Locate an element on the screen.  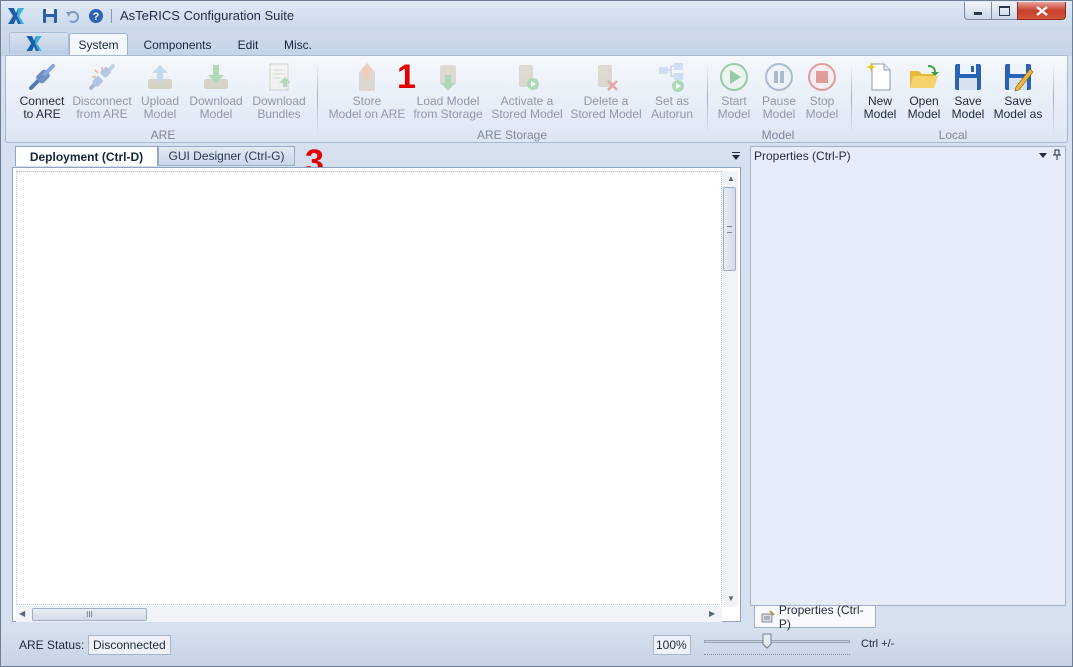
load-model-icon is located at coordinates (448, 78).